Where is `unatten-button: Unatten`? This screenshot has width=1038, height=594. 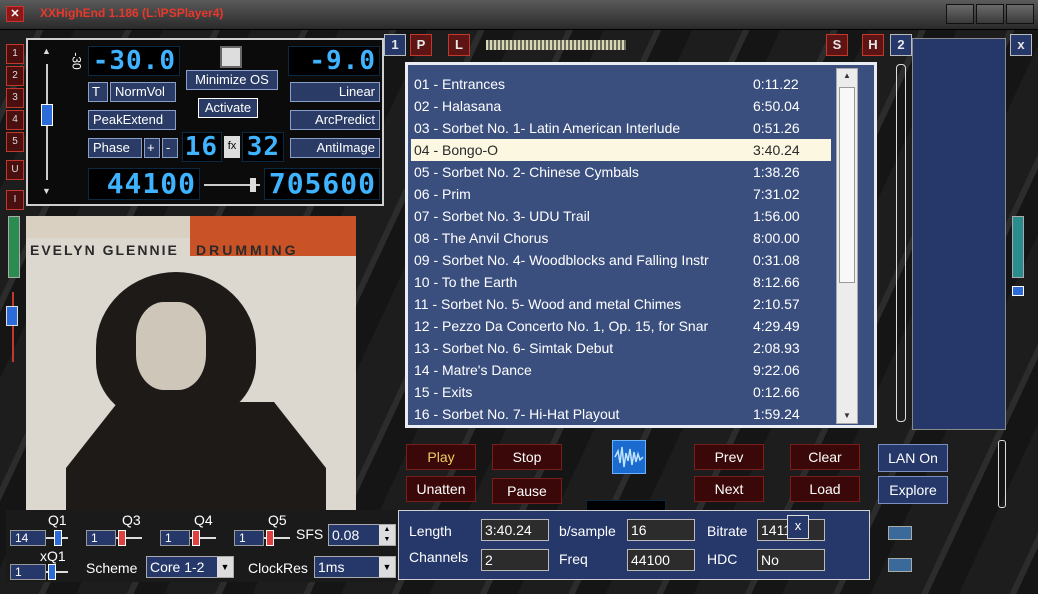
unatten-button: Unatten is located at coordinates (441, 489).